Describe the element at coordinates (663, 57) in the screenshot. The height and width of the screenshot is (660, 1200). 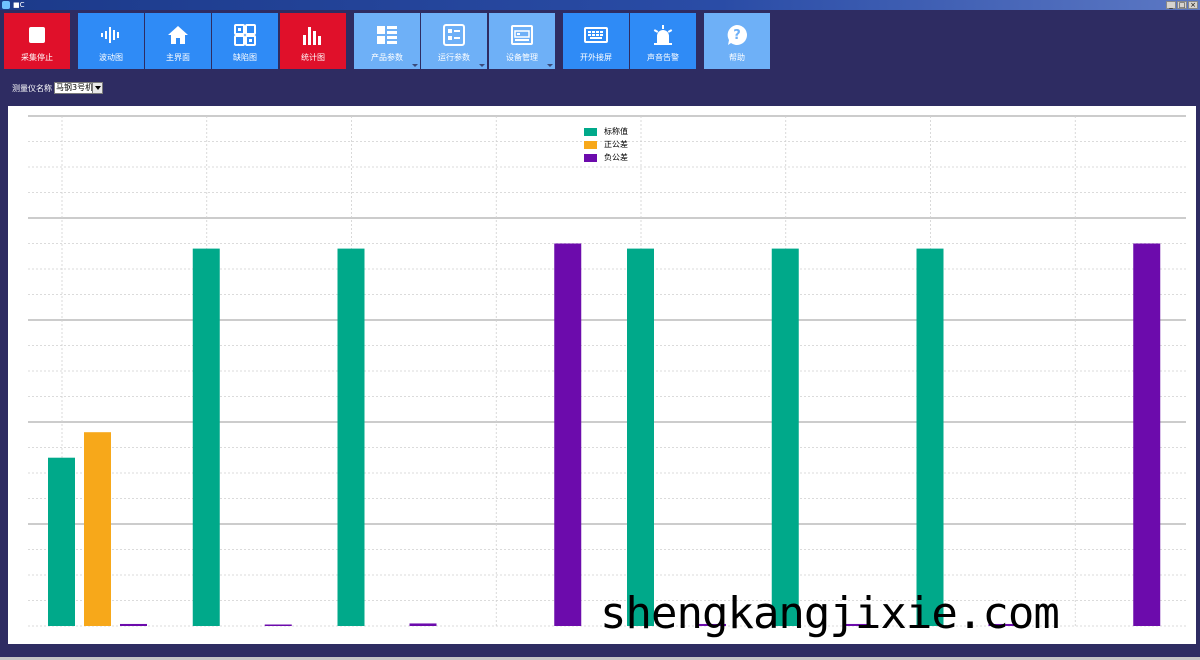
I see `sound-alarm-label: 声音告警` at that location.